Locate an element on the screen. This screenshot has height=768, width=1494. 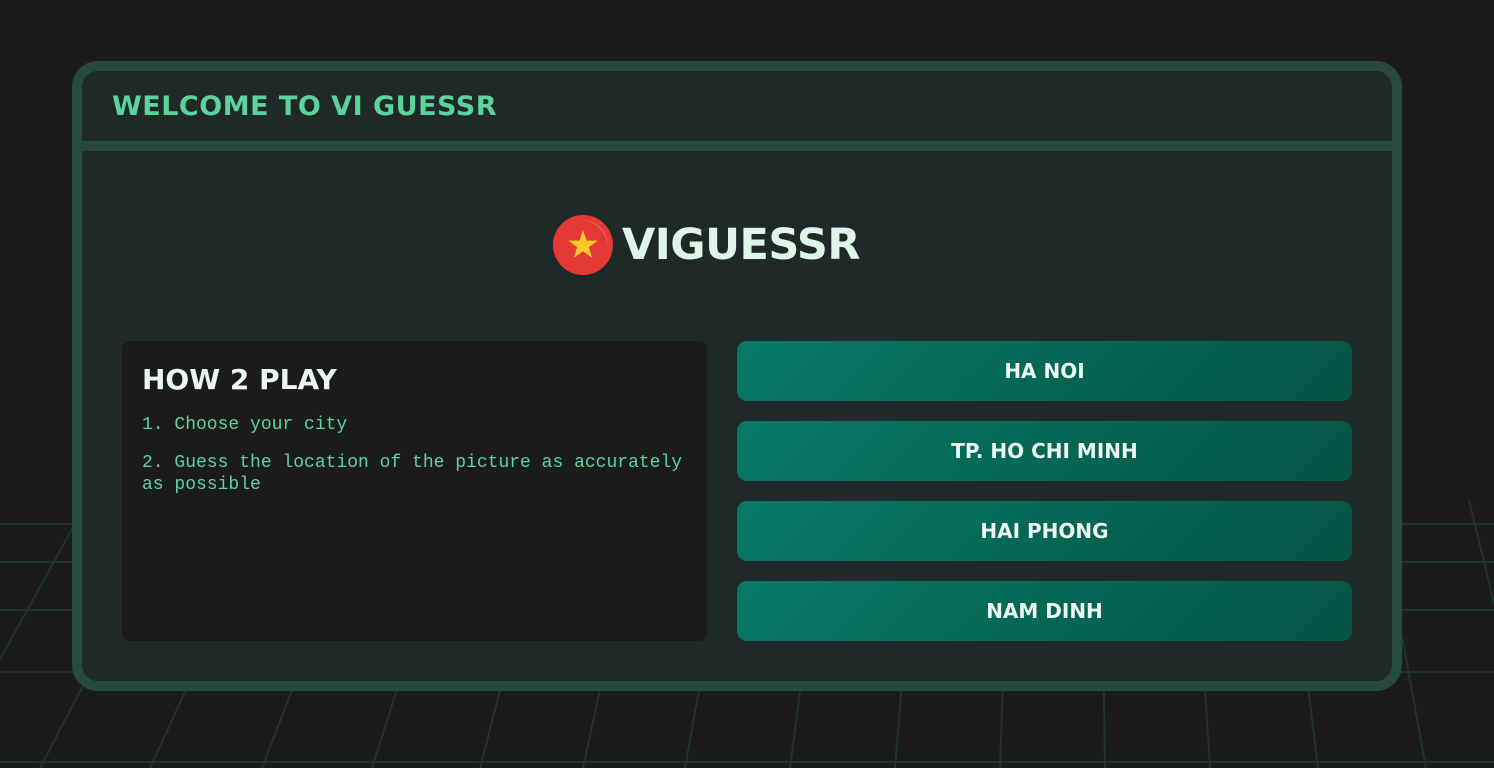
city-button-hai-phong: HAI PHONG is located at coordinates (1044, 531).